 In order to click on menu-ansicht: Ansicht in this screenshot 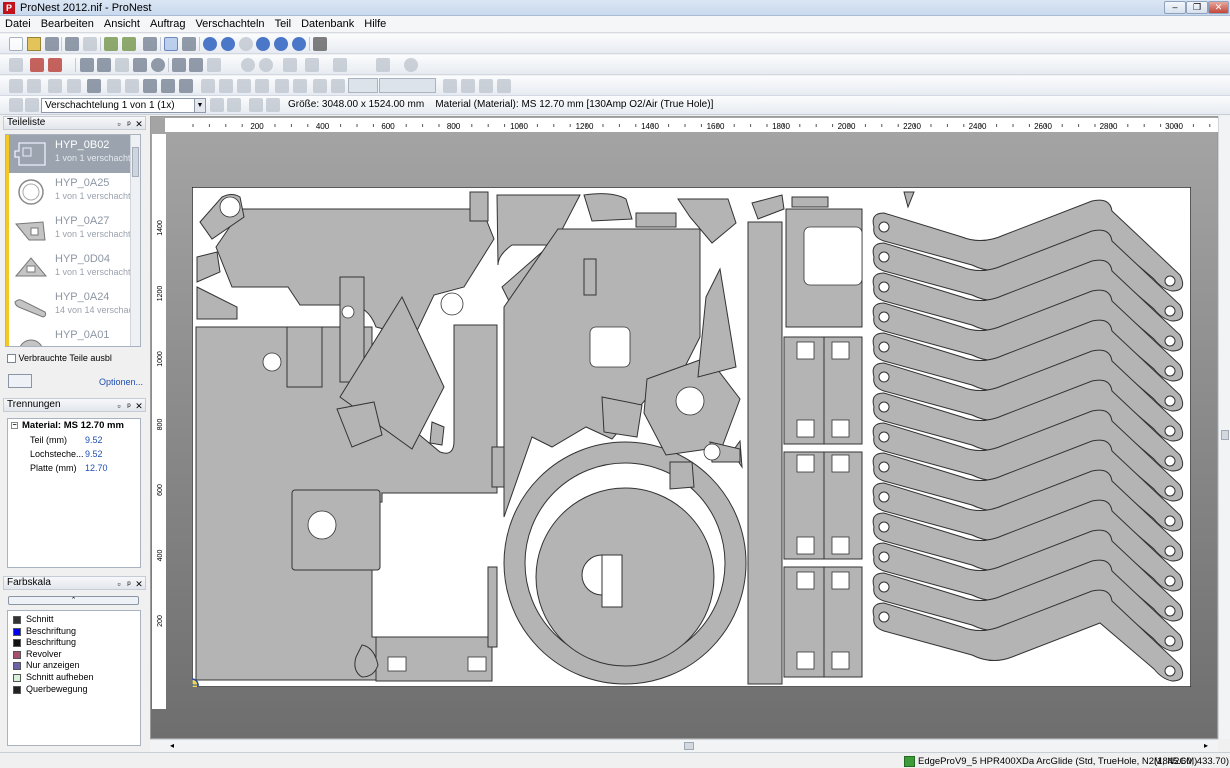, I will do `click(122, 24)`.